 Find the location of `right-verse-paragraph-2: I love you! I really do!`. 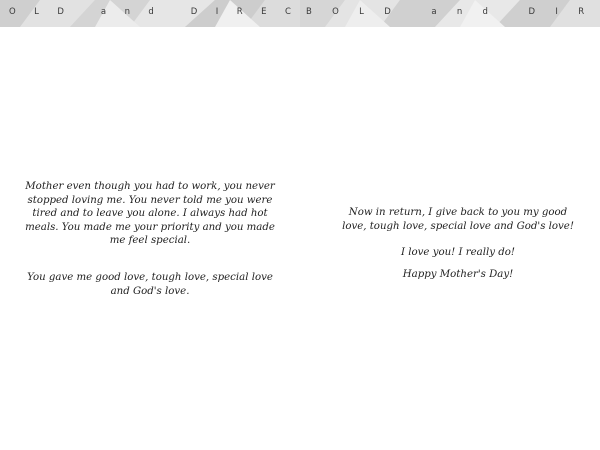

right-verse-paragraph-2: I love you! I really do! is located at coordinates (458, 252).